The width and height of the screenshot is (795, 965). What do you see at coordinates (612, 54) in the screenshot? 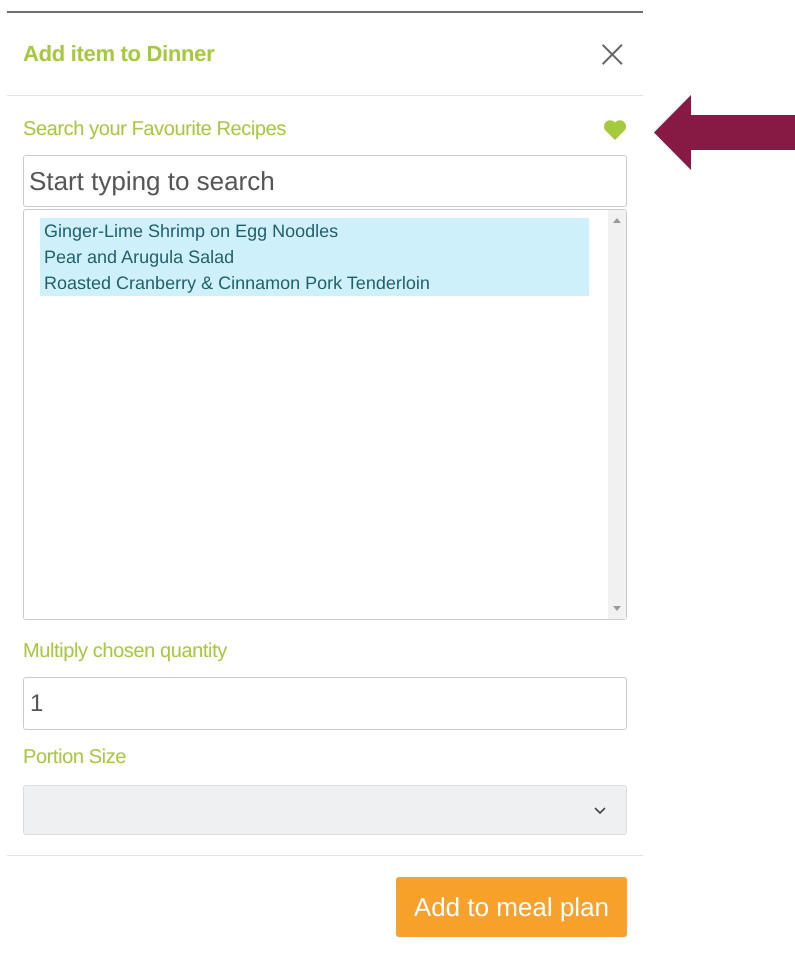
I see `close-button: ×` at bounding box center [612, 54].